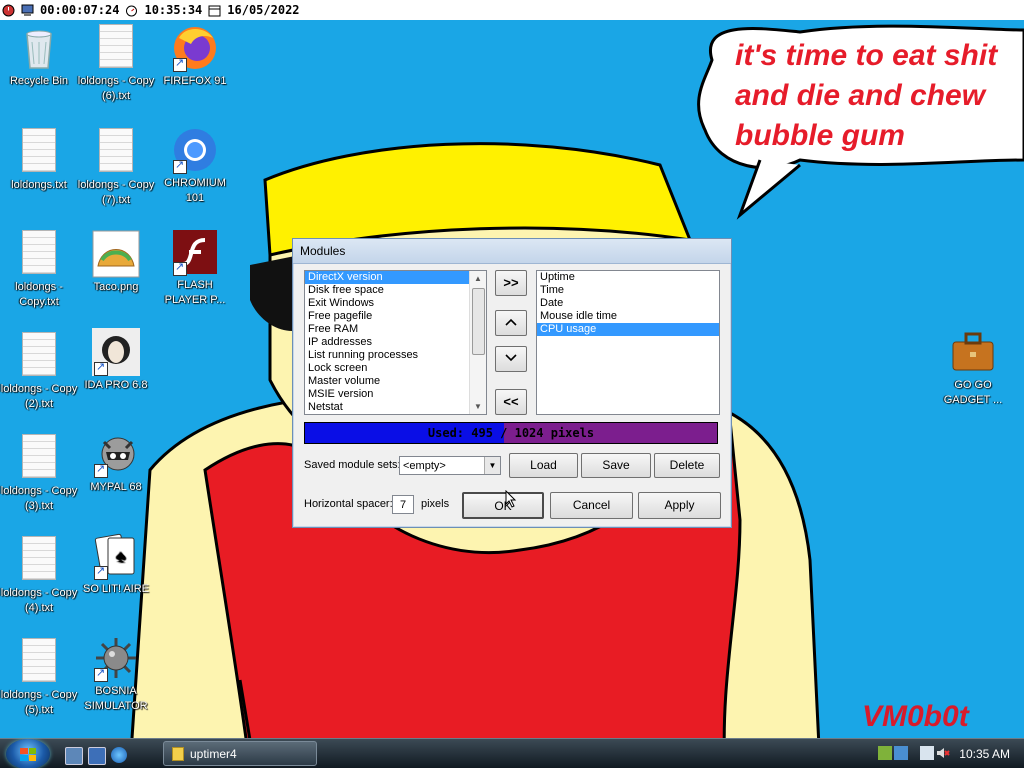 The height and width of the screenshot is (768, 1024). I want to click on firefox-icon, so click(195, 48).